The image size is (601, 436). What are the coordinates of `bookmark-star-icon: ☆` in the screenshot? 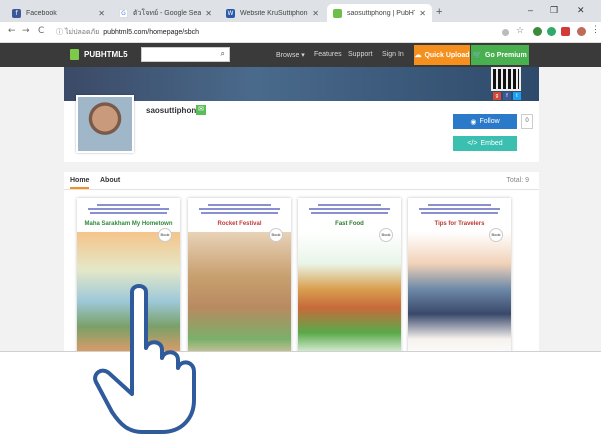 It's located at (520, 30).